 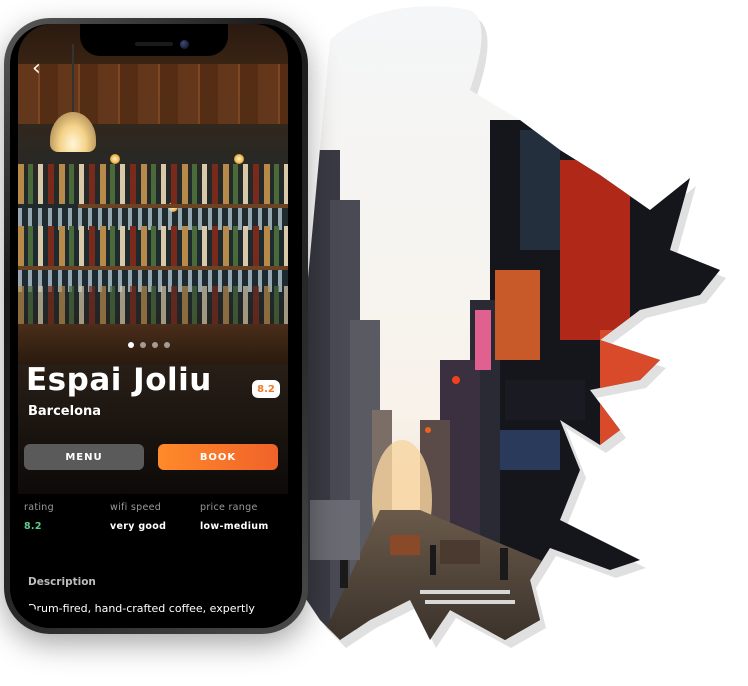 I want to click on stat-label: price range, so click(x=229, y=507).